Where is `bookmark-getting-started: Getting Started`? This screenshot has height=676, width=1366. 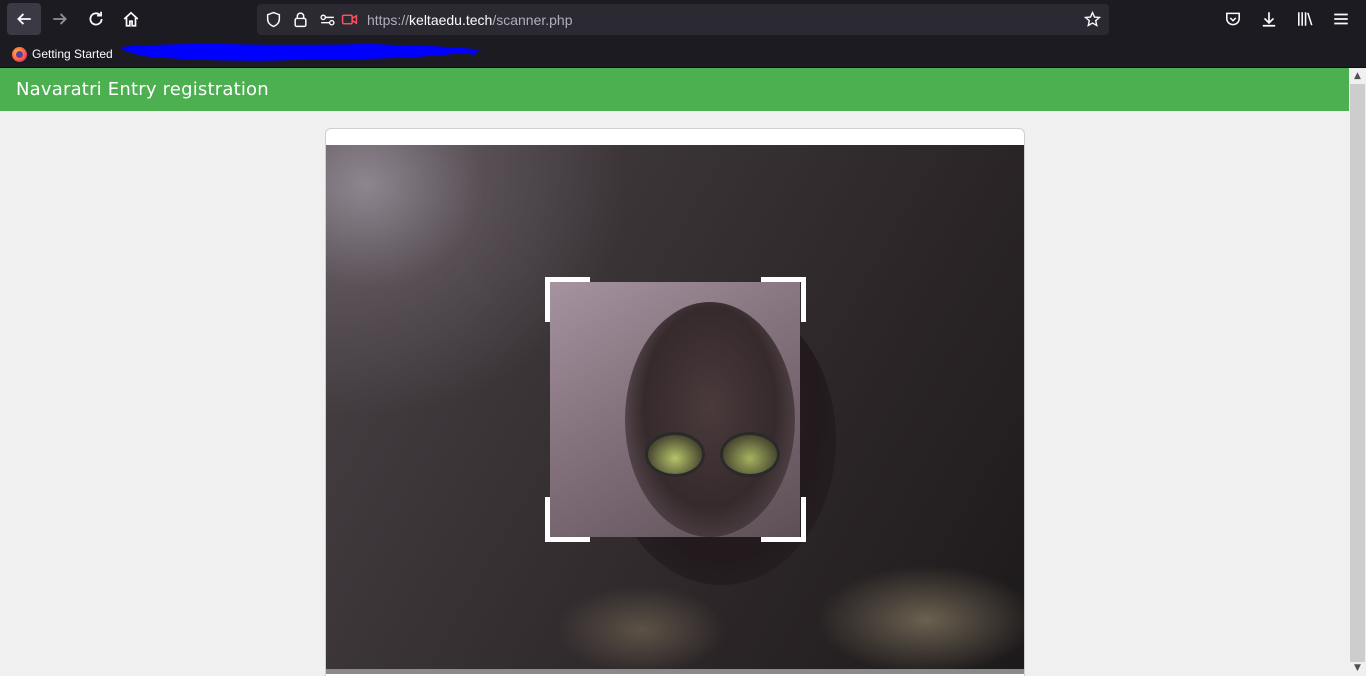 bookmark-getting-started: Getting Started is located at coordinates (62, 54).